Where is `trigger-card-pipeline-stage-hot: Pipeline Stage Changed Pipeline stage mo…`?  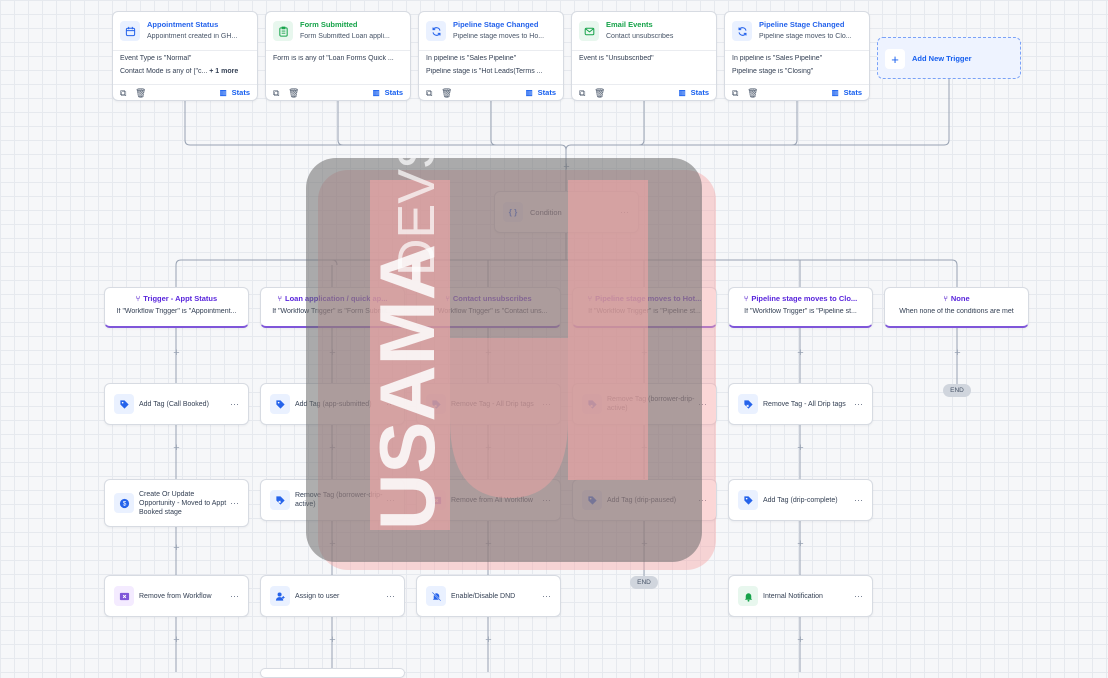
trigger-card-pipeline-stage-hot: Pipeline Stage Changed Pipeline stage mo… is located at coordinates (491, 56).